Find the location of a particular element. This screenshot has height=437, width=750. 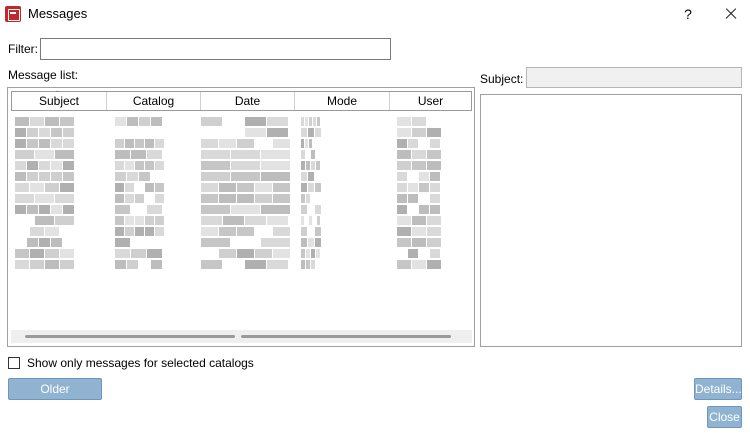

horizontal-scrollbar is located at coordinates (241, 336).